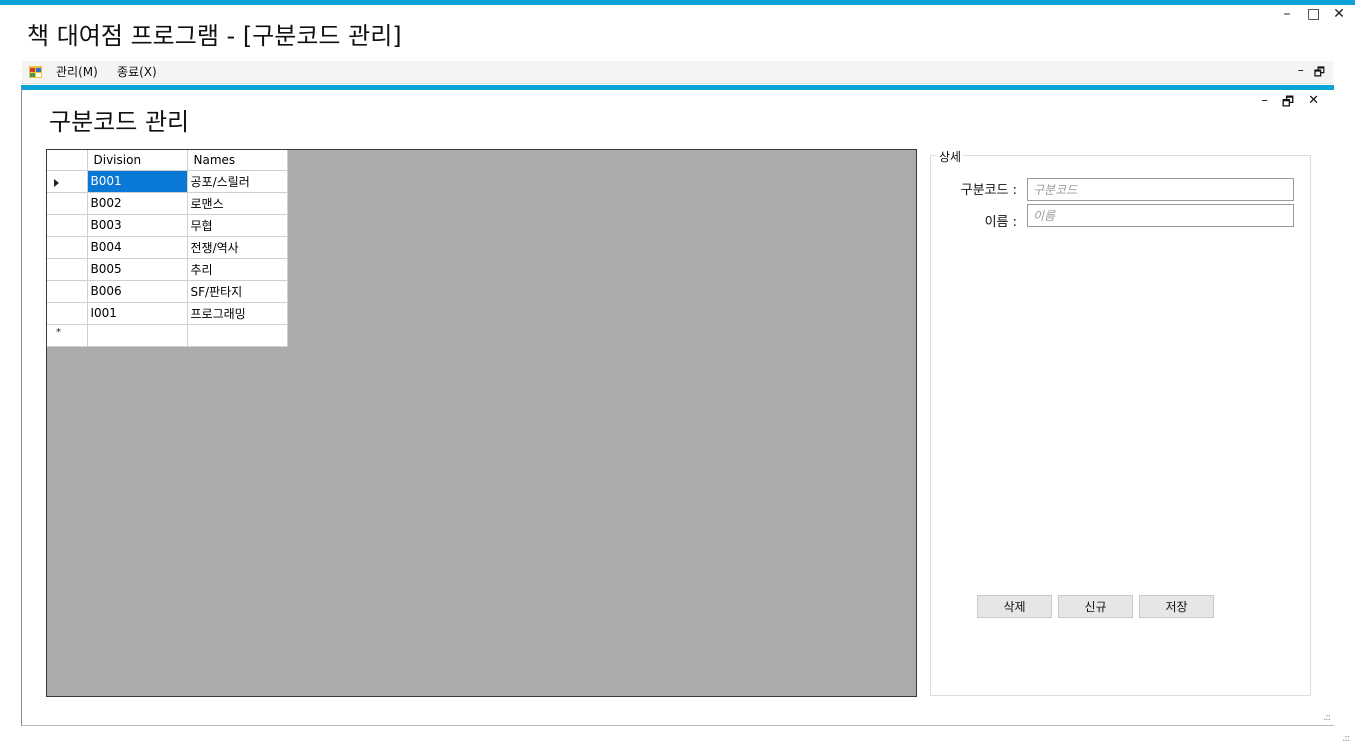 This screenshot has width=1355, height=747. Describe the element at coordinates (137, 203) in the screenshot. I see `cell-division: B002` at that location.